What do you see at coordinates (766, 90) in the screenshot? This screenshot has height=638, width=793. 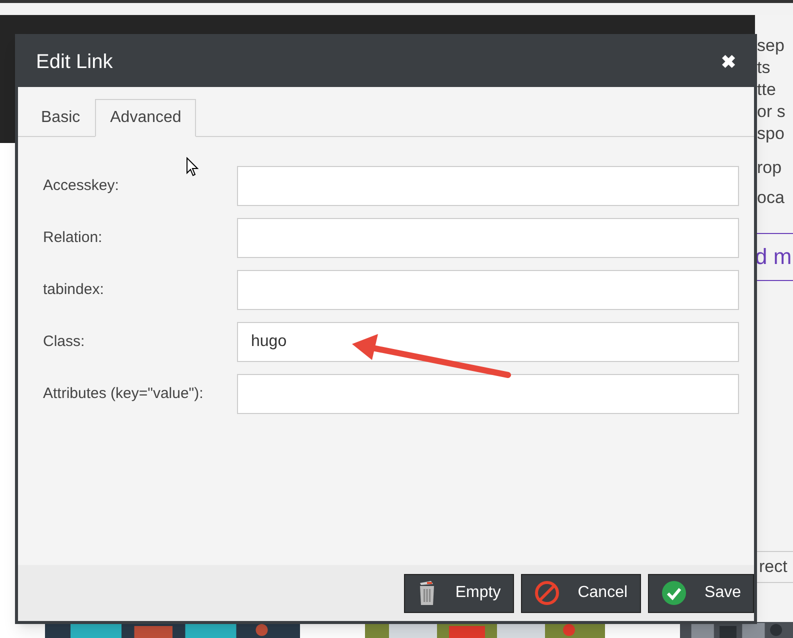 I see `background-text: tte` at bounding box center [766, 90].